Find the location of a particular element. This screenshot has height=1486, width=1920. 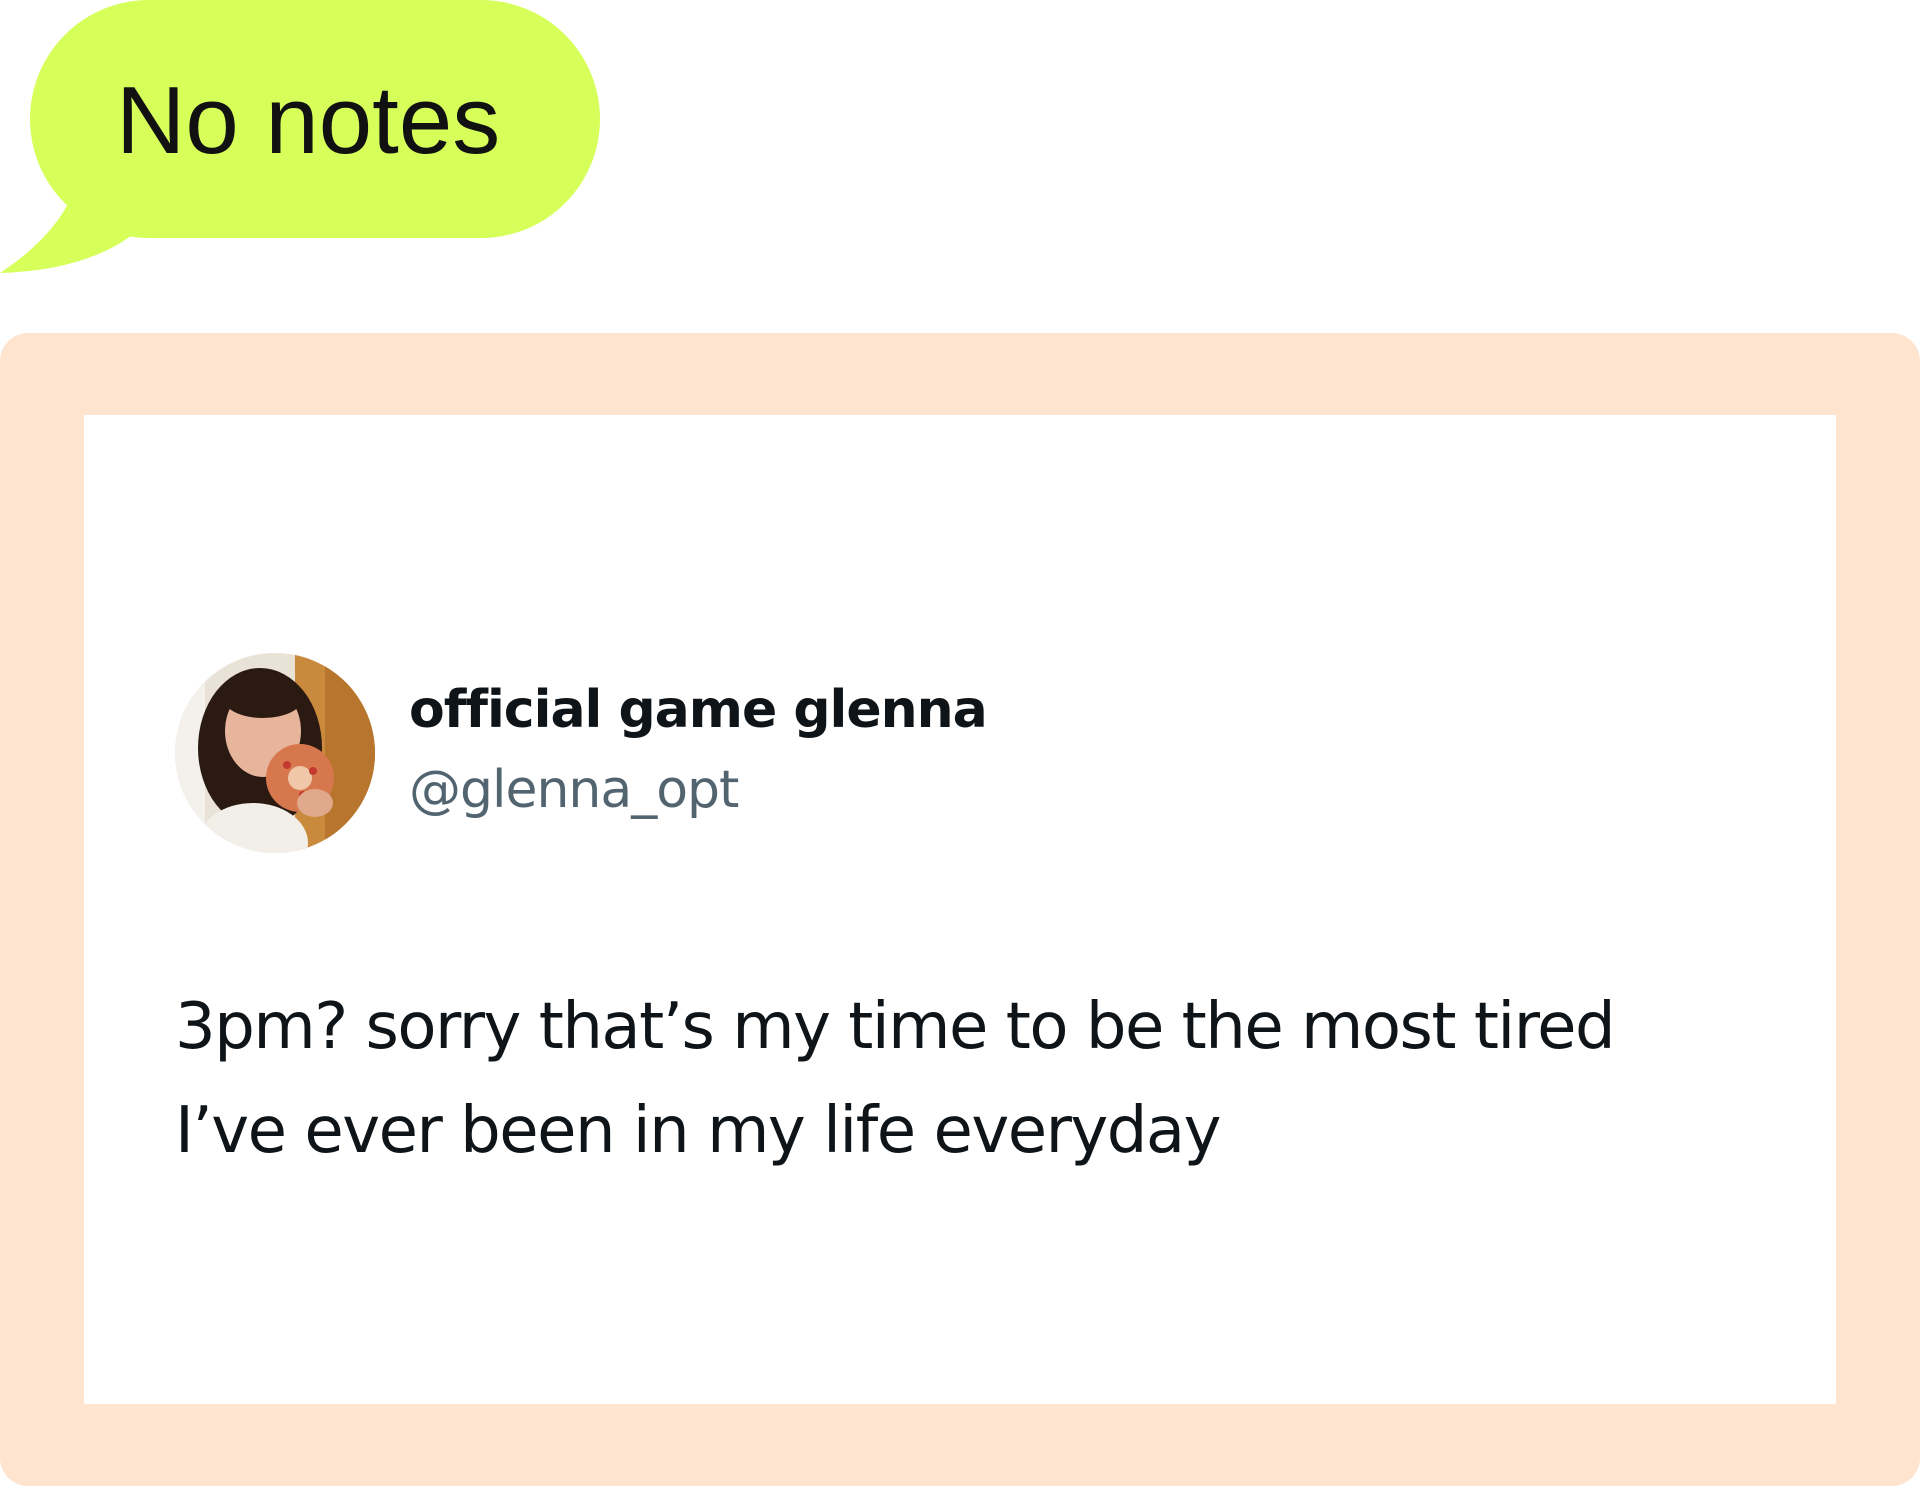

display-name: official game glenna is located at coordinates (698, 710).